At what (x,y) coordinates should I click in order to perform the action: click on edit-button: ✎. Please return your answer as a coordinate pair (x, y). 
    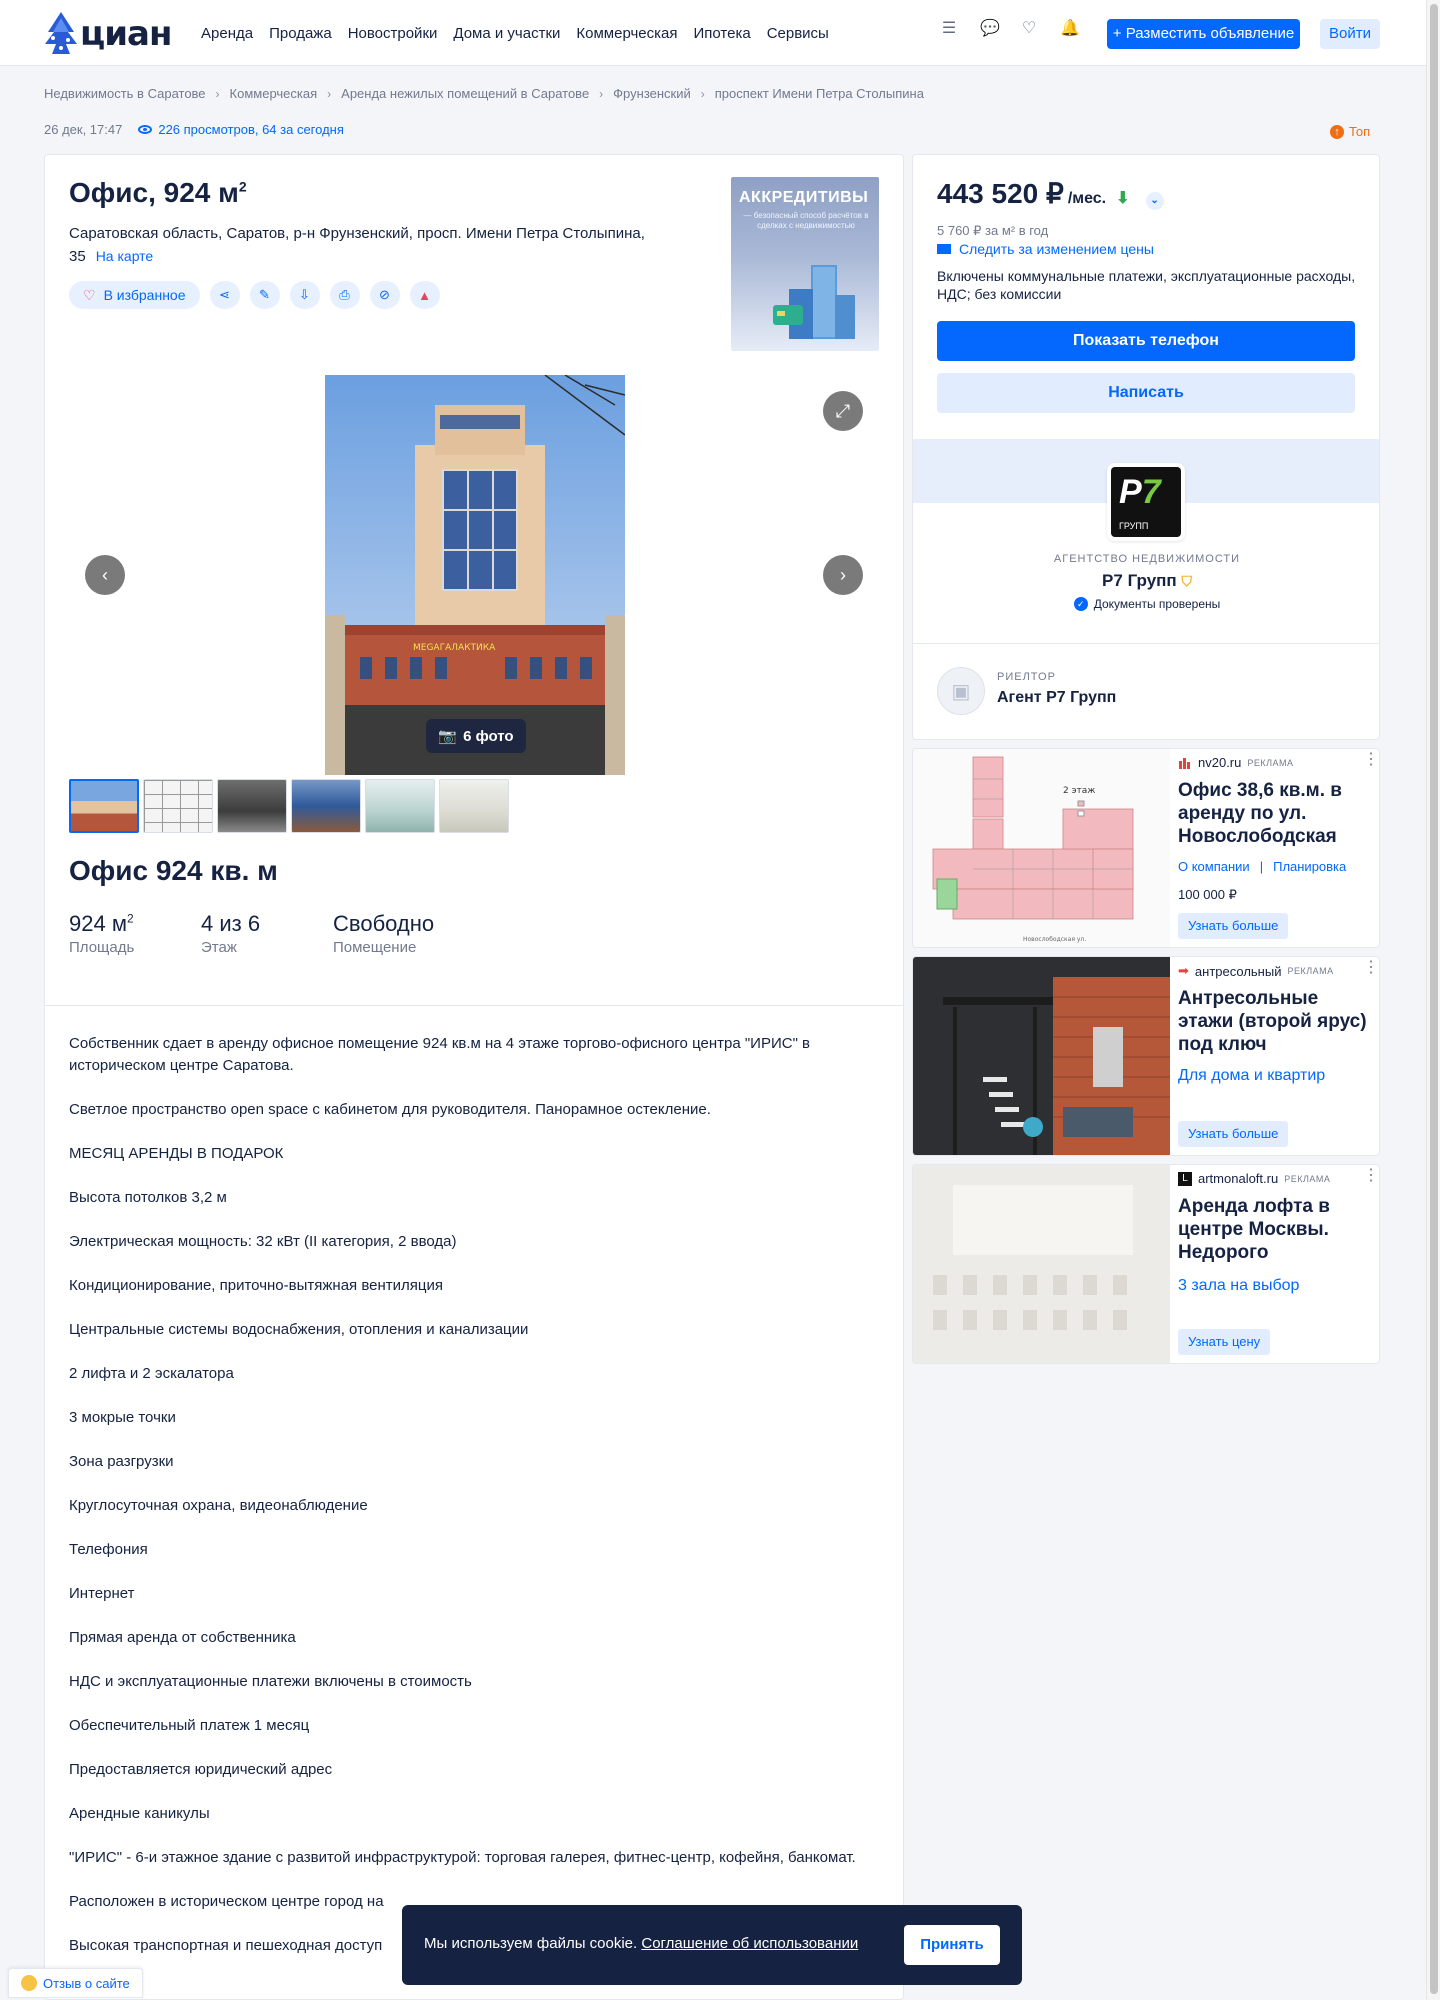
    Looking at the image, I should click on (264, 295).